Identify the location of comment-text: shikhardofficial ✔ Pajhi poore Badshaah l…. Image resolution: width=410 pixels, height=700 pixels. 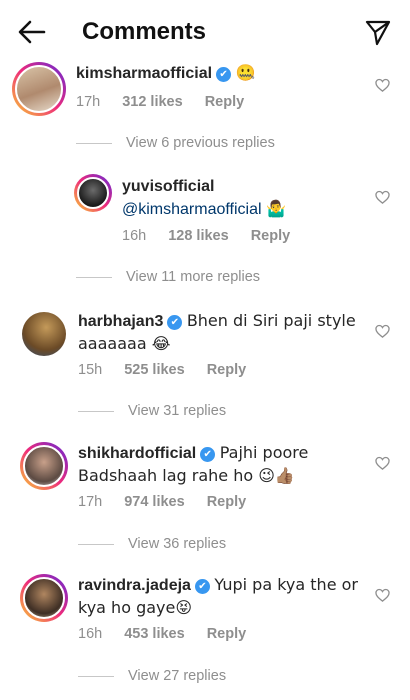
(219, 465).